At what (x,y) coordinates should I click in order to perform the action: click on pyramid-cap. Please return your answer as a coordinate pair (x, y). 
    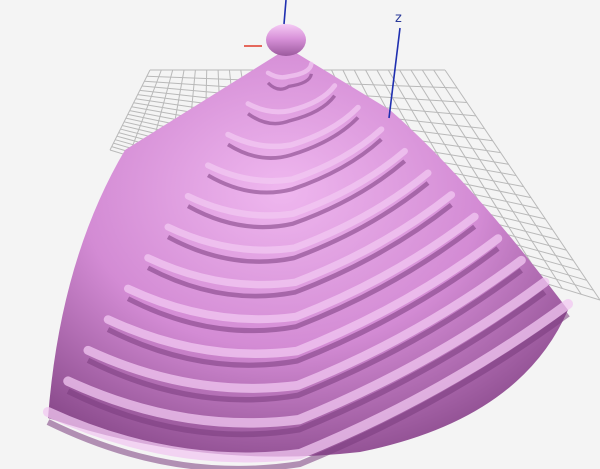
    Looking at the image, I should click on (286, 40).